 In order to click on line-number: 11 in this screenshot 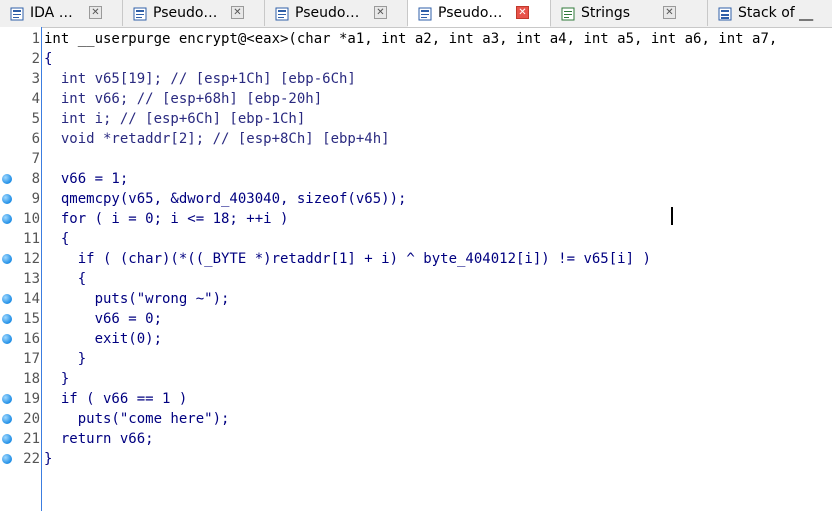, I will do `click(31, 239)`.